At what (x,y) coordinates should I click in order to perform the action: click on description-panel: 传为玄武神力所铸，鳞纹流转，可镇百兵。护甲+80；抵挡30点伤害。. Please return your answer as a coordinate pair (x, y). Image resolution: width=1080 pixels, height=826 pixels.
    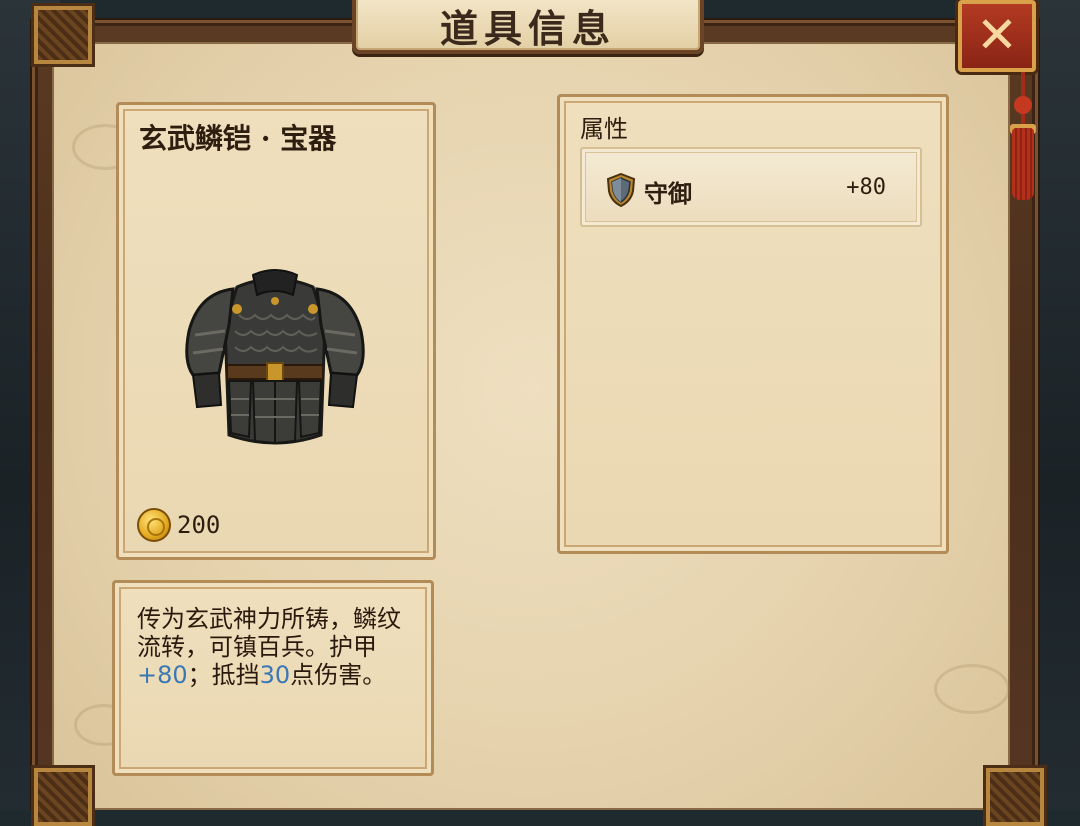
    Looking at the image, I should click on (273, 678).